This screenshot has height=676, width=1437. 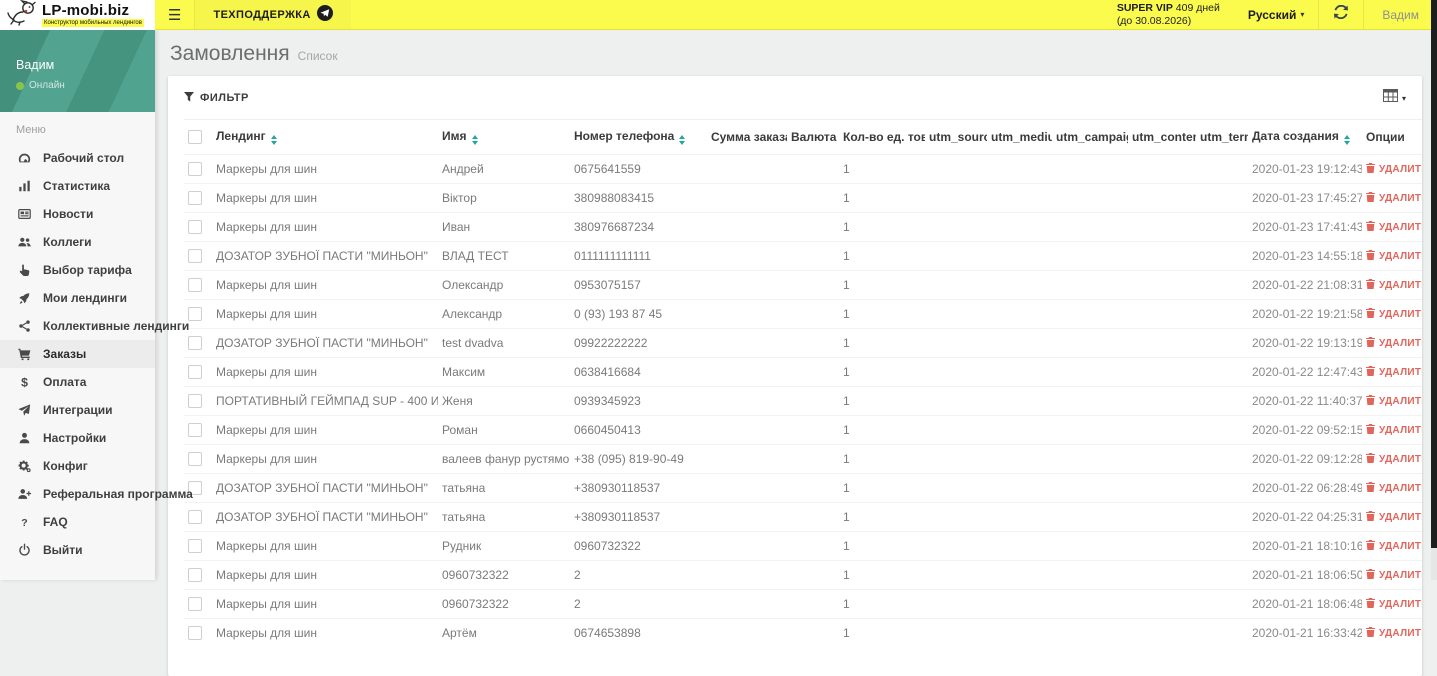 What do you see at coordinates (77, 354) in the screenshot?
I see `sidebar-item-7: Заказы` at bounding box center [77, 354].